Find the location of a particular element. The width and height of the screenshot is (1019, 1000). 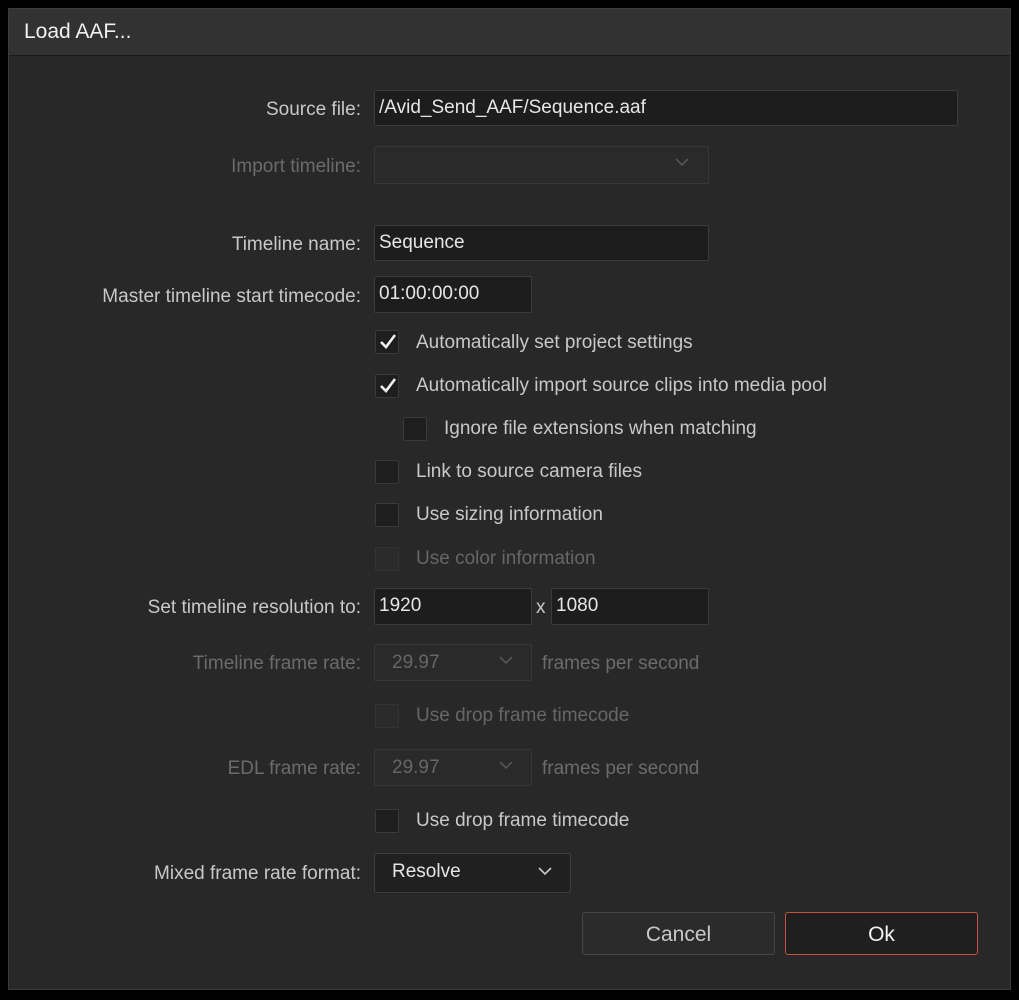

edl-frame-rate-unit: frames per second is located at coordinates (621, 768).